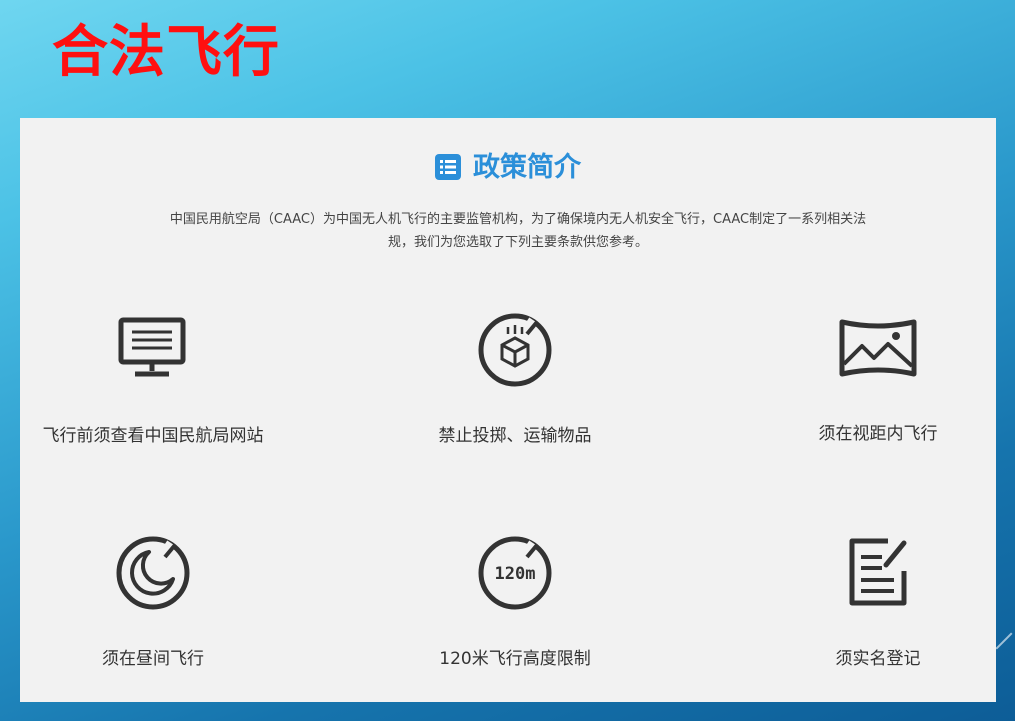  What do you see at coordinates (515, 436) in the screenshot?
I see `rule-label: 禁止投掷、运输物品` at bounding box center [515, 436].